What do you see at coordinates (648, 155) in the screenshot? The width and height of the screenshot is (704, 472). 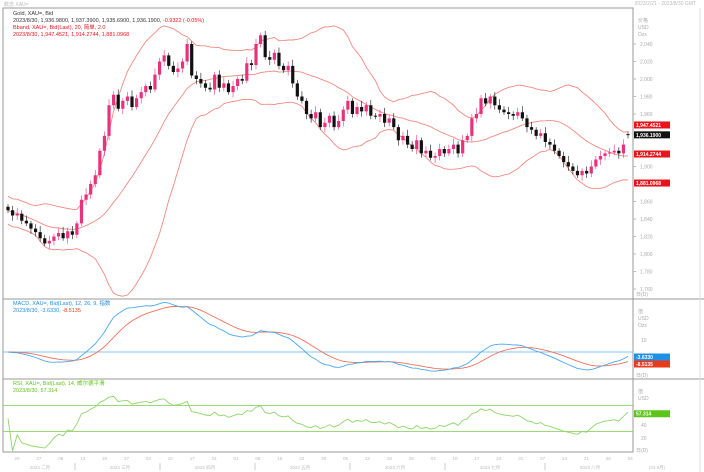 I see `bb-middle-badge: 1,914.2744` at bounding box center [648, 155].